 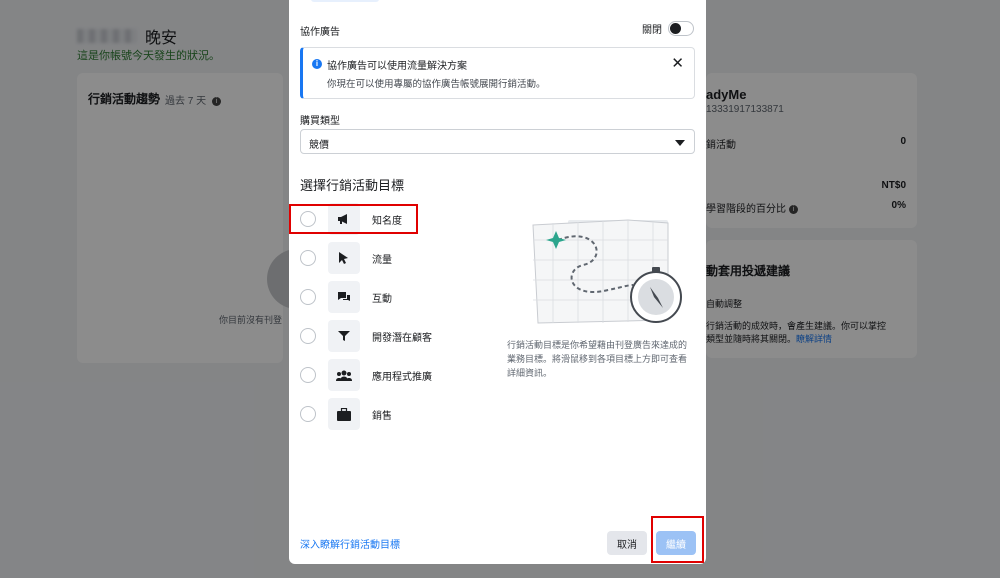 I want to click on objective-label: 開發潛在顧客, so click(x=402, y=338).